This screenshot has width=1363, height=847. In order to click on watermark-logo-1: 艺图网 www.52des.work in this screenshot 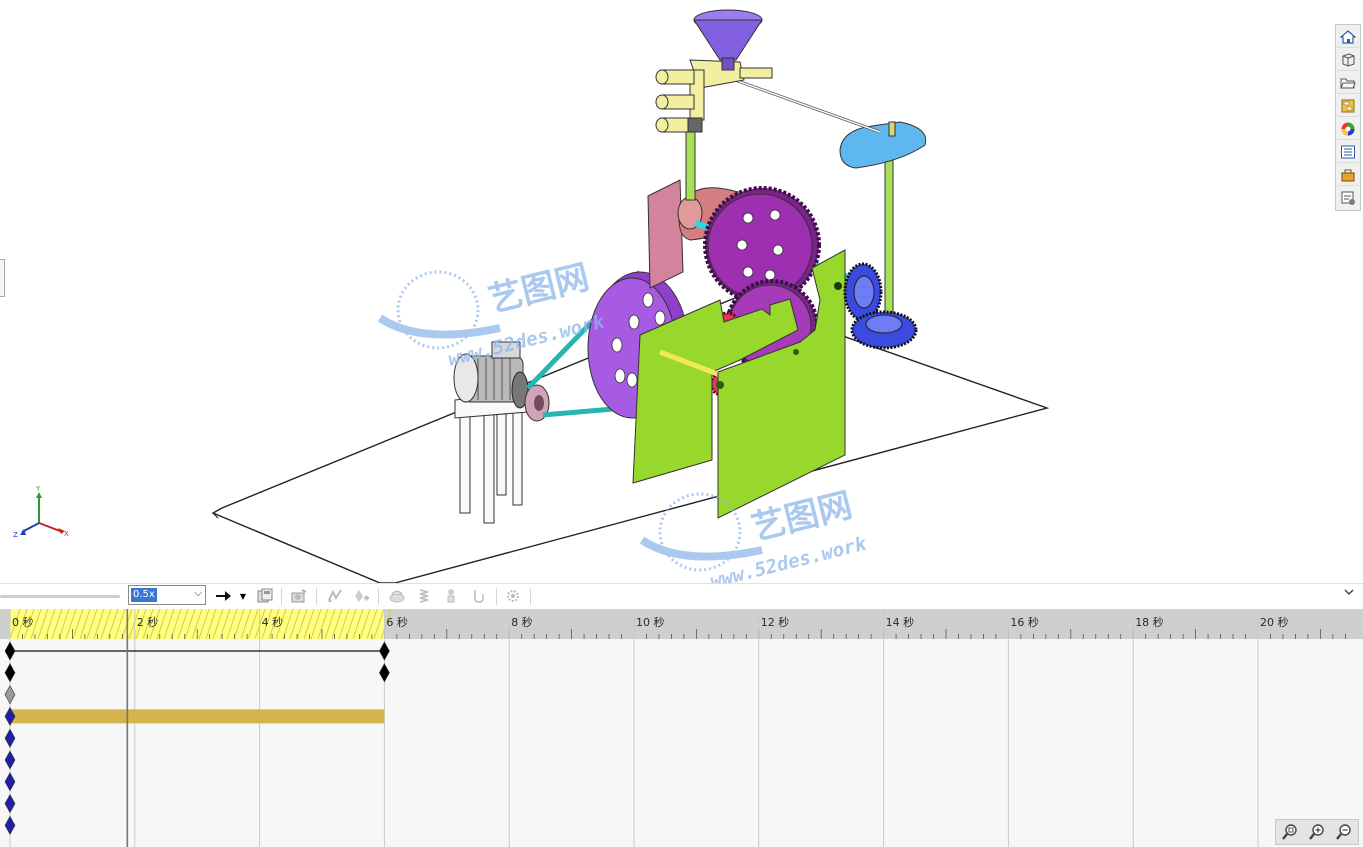, I will do `click(492, 314)`.